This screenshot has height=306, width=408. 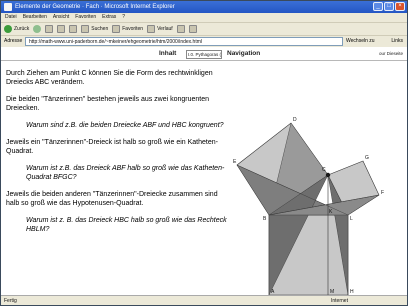 I want to click on star-icon, so click(x=116, y=29).